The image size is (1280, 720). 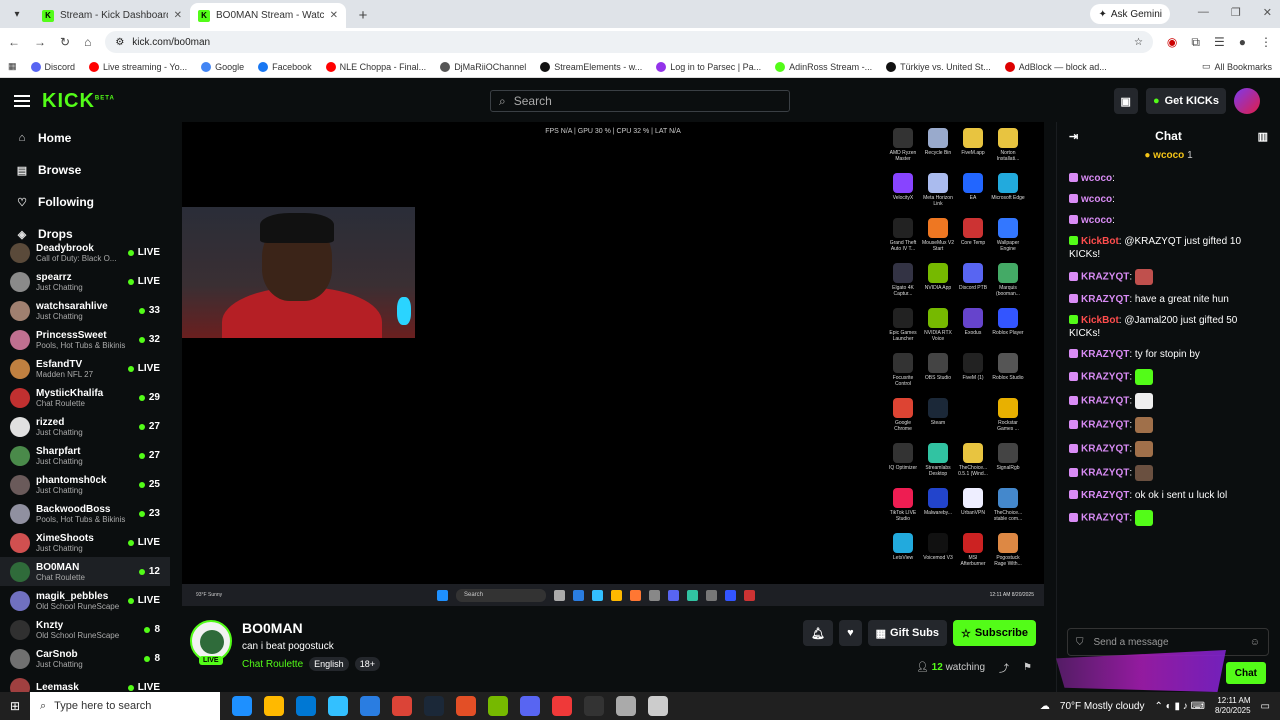 What do you see at coordinates (1027, 667) in the screenshot?
I see `report-icon: ⚑` at bounding box center [1027, 667].